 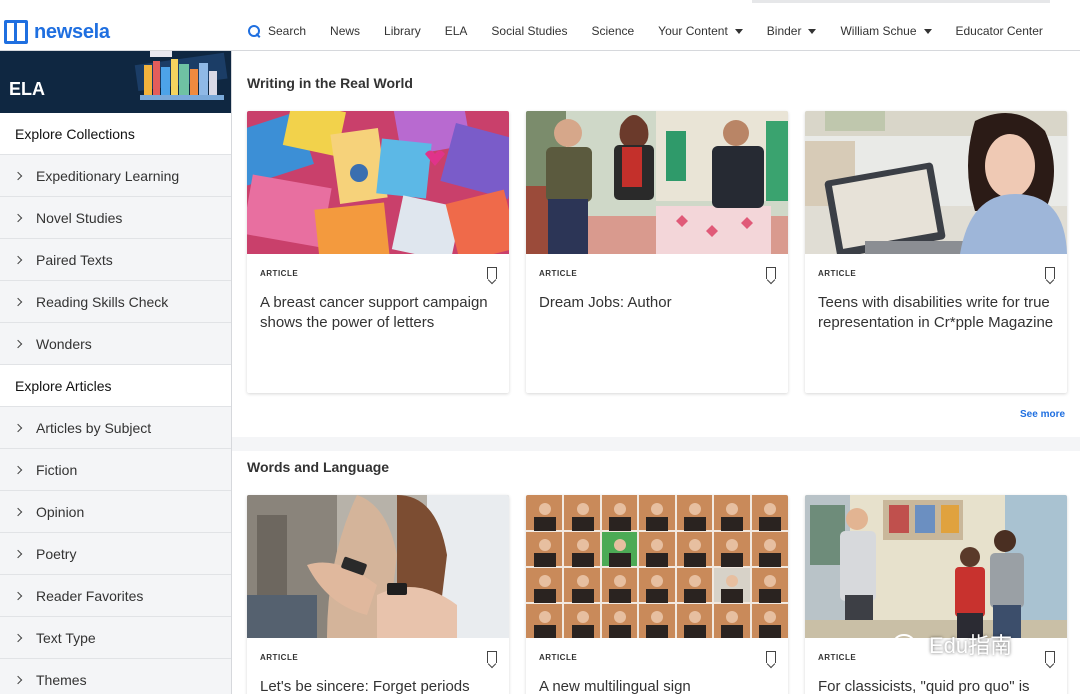 What do you see at coordinates (657, 182) in the screenshot?
I see `author-panel-photo` at bounding box center [657, 182].